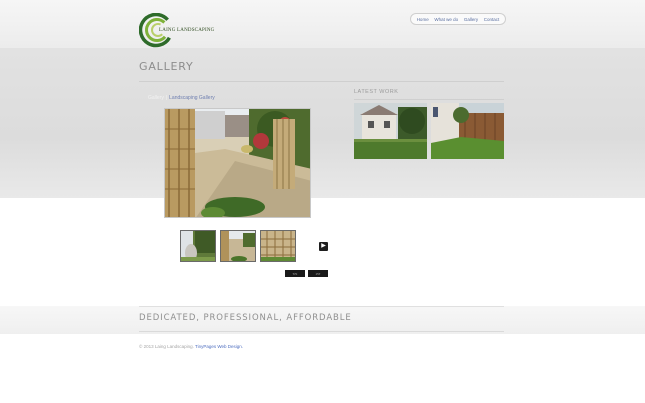 This screenshot has height=403, width=645. What do you see at coordinates (446, 19) in the screenshot?
I see `nav-what-we-do: What we do` at bounding box center [446, 19].